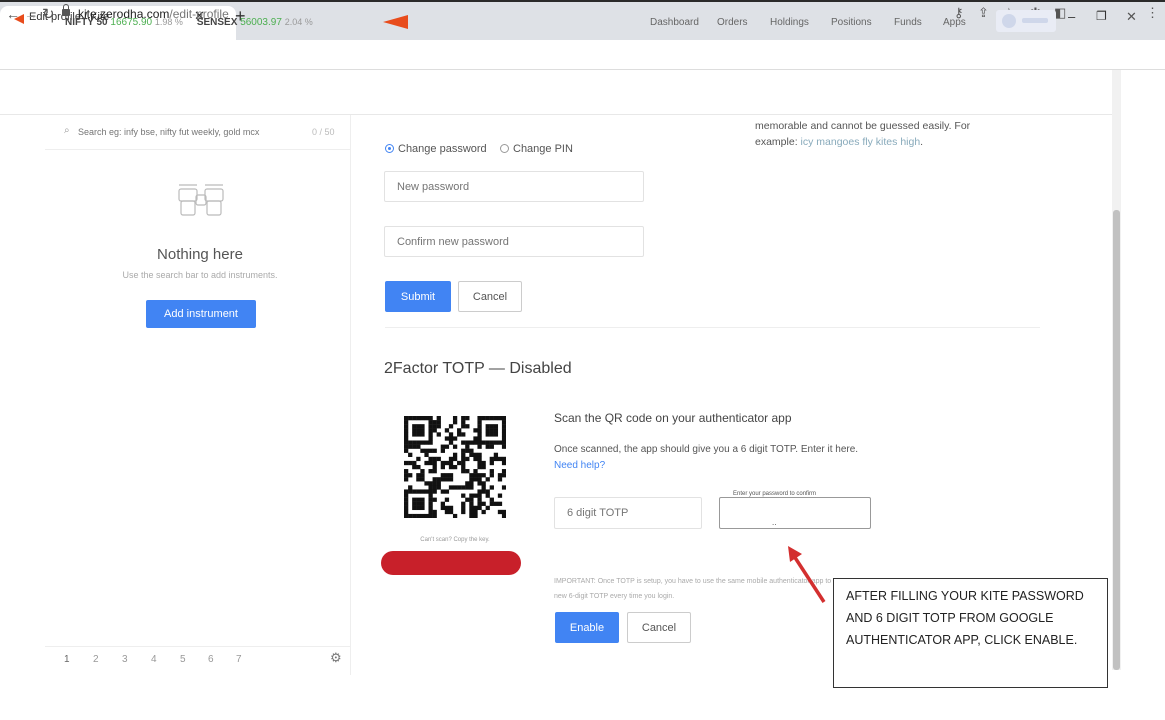 This screenshot has width=1165, height=720. Describe the element at coordinates (125, 659) in the screenshot. I see `watchlist-page-3: 3` at that location.